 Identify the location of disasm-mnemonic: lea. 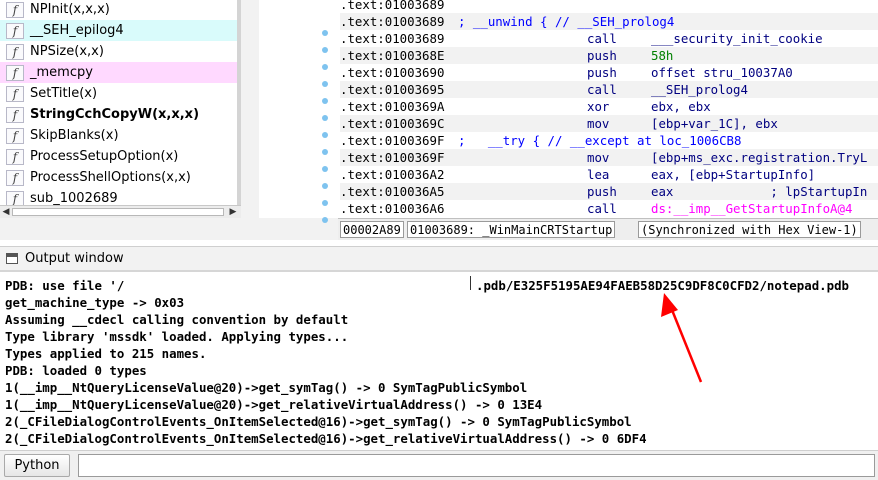
(598, 174).